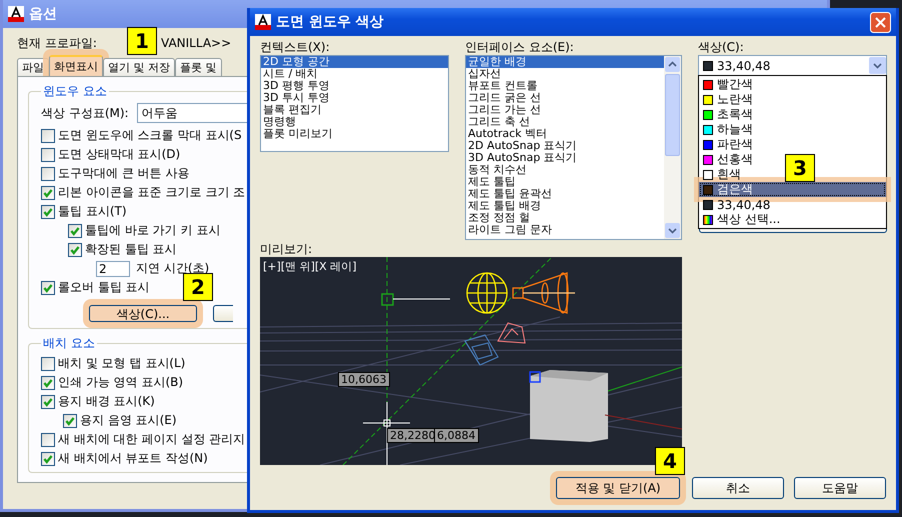  I want to click on list-item: 플롯 미리보기, so click(354, 134).